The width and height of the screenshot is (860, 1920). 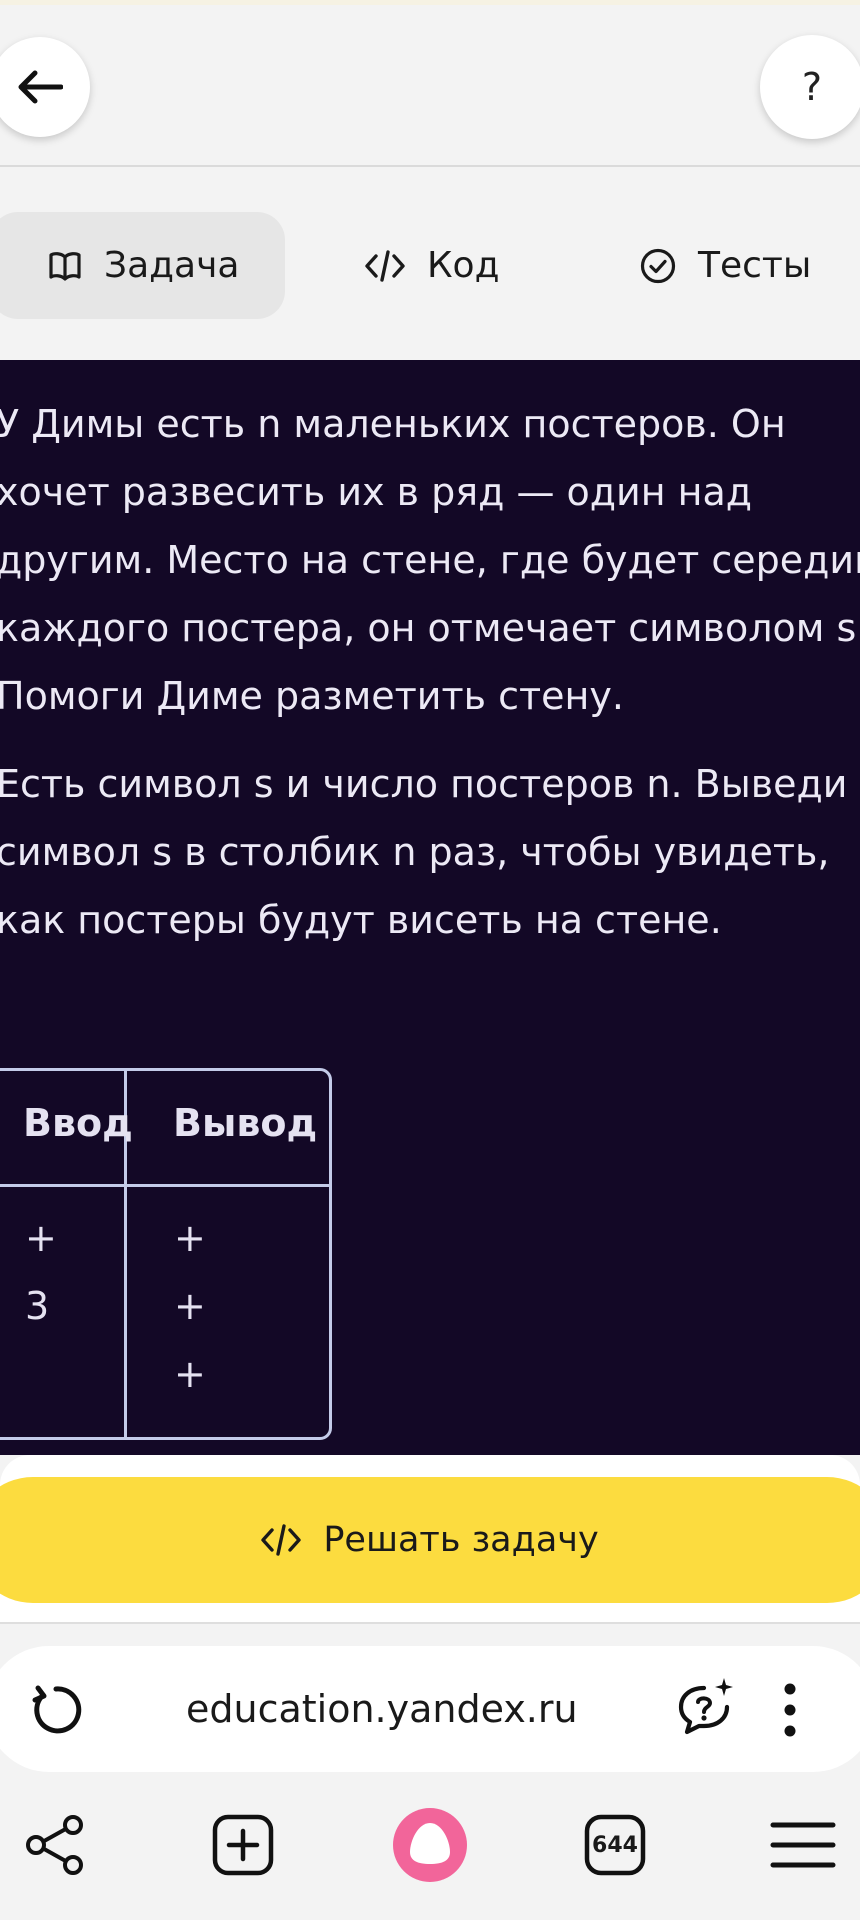 What do you see at coordinates (245, 1123) in the screenshot?
I see `output-header: Вывод` at bounding box center [245, 1123].